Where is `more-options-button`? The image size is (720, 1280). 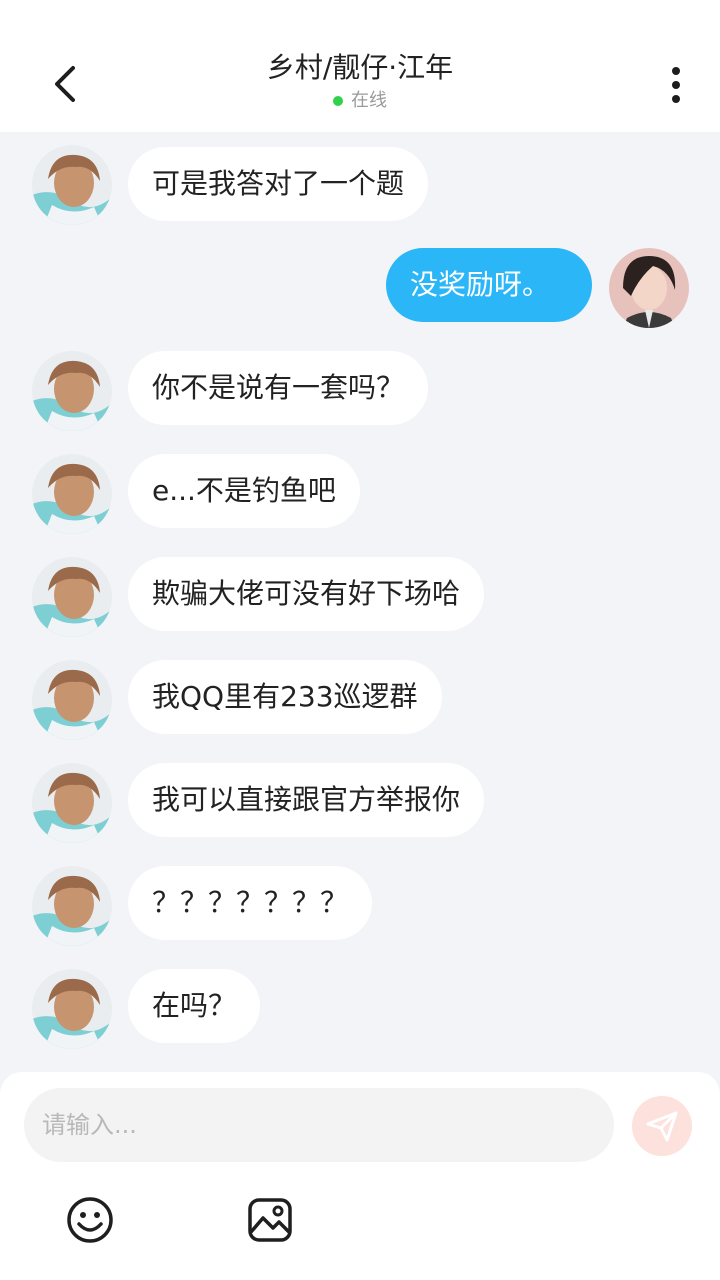
more-options-button is located at coordinates (676, 85).